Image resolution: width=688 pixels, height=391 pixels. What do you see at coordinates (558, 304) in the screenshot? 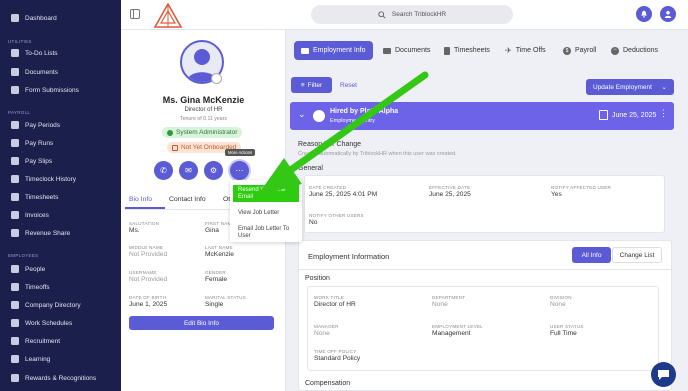
I see `field-value-division: None` at bounding box center [558, 304].